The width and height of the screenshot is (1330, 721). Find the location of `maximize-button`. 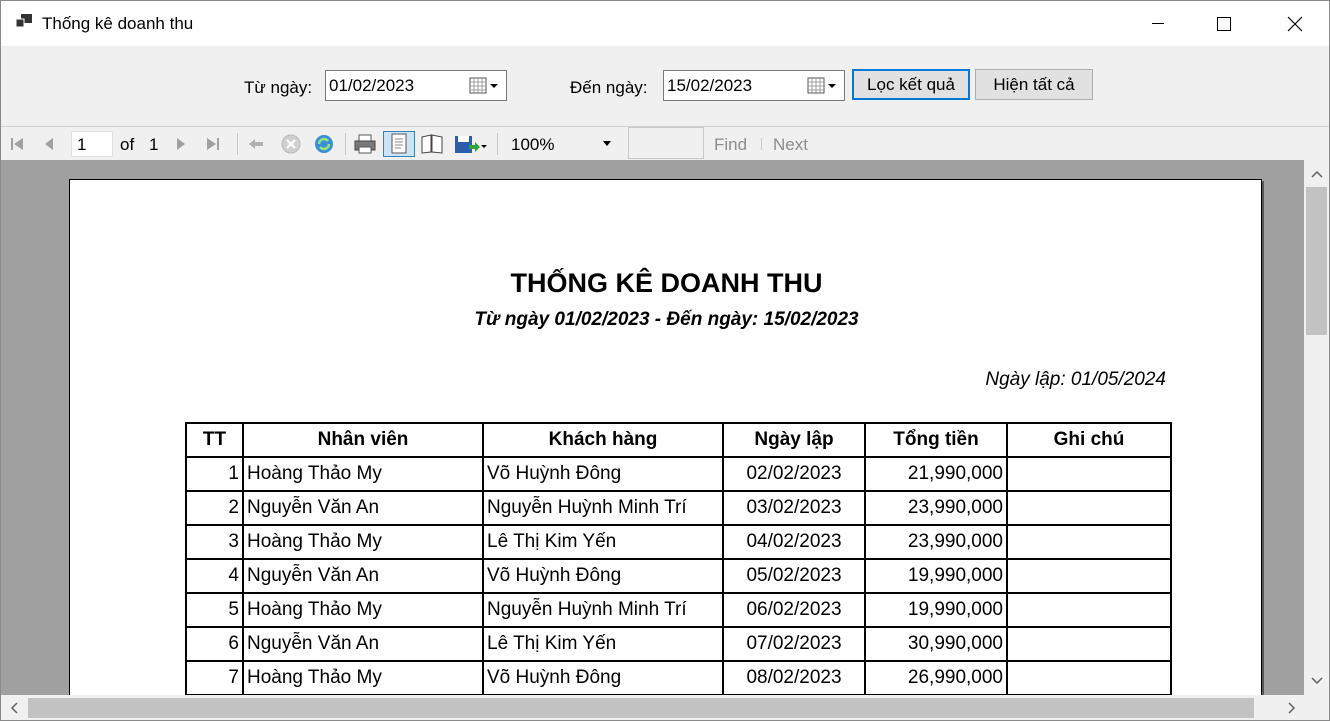

maximize-button is located at coordinates (1224, 23).